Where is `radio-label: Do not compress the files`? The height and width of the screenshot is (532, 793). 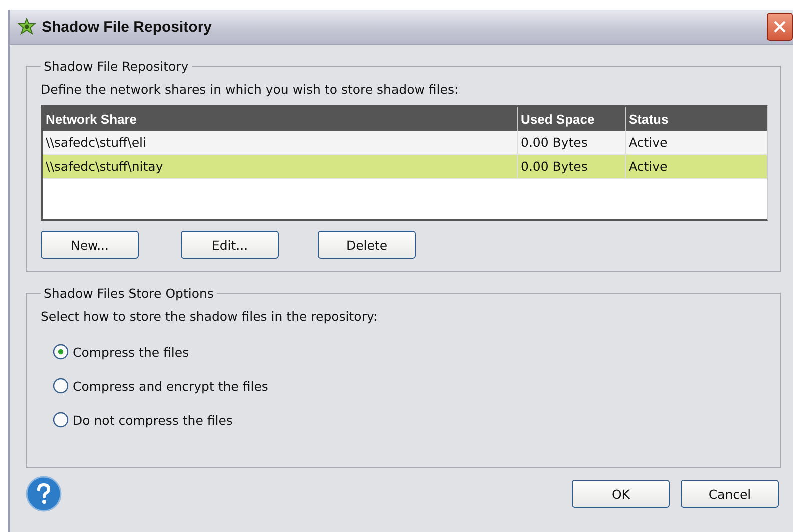
radio-label: Do not compress the files is located at coordinates (153, 420).